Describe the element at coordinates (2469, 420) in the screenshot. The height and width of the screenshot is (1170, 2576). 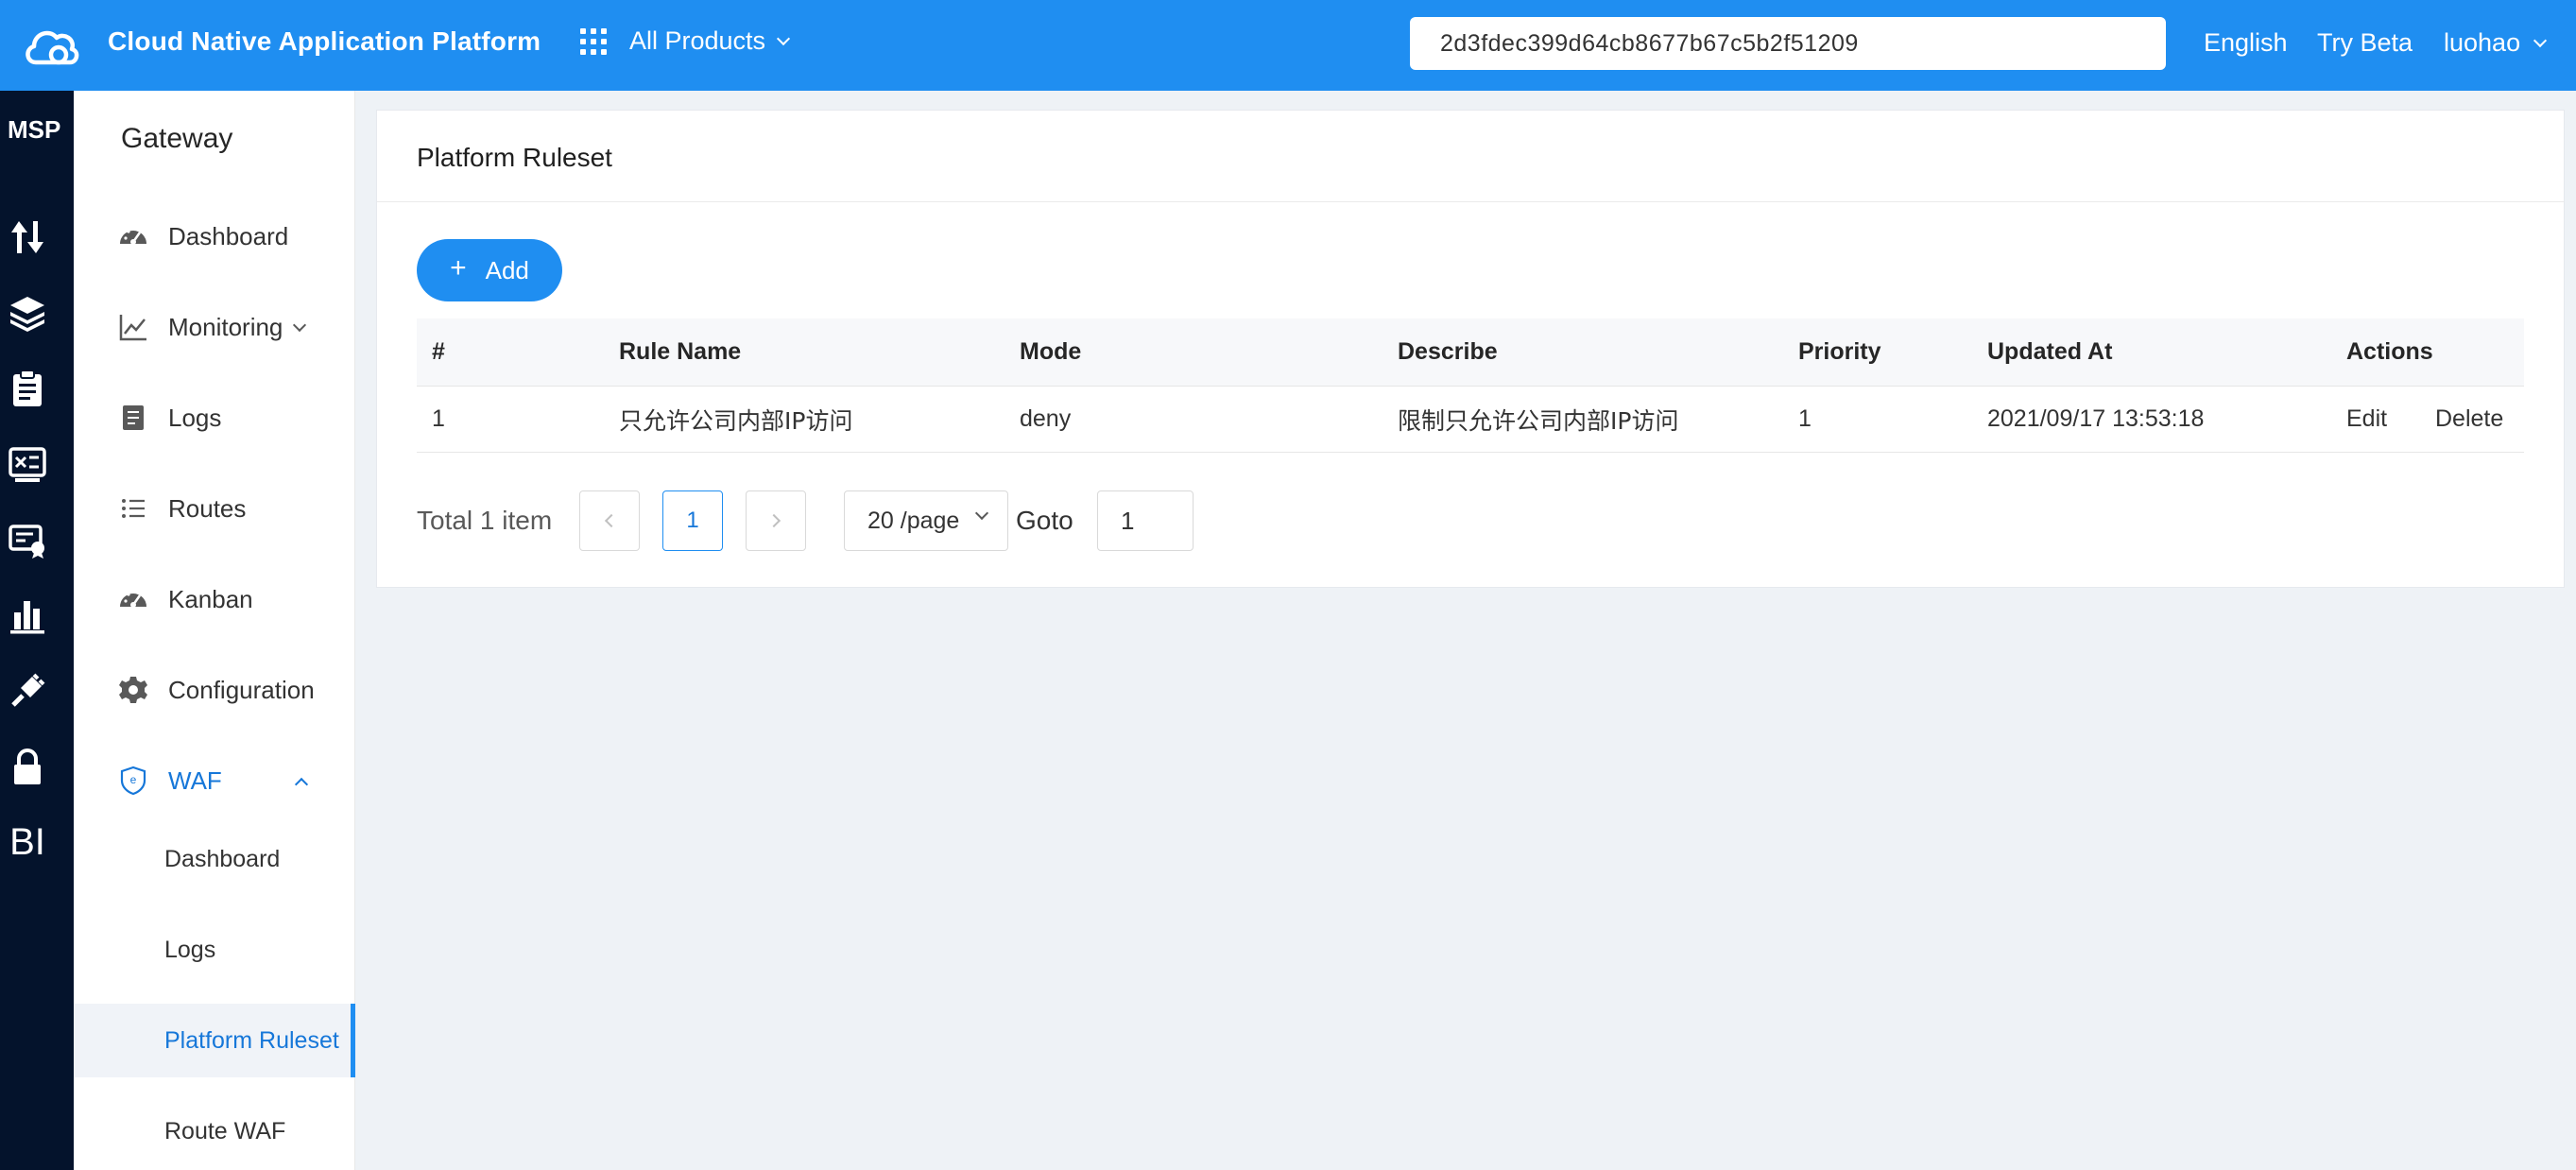
I see `delete-link: Delete` at that location.